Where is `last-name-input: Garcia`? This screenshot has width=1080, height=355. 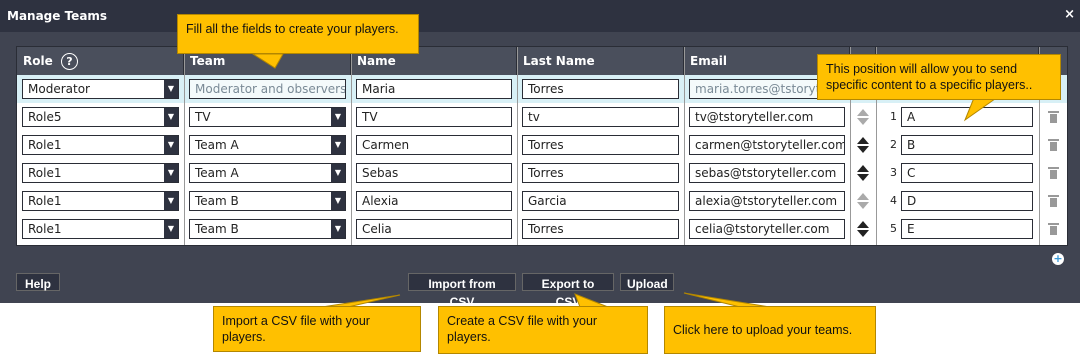
last-name-input: Garcia is located at coordinates (600, 201).